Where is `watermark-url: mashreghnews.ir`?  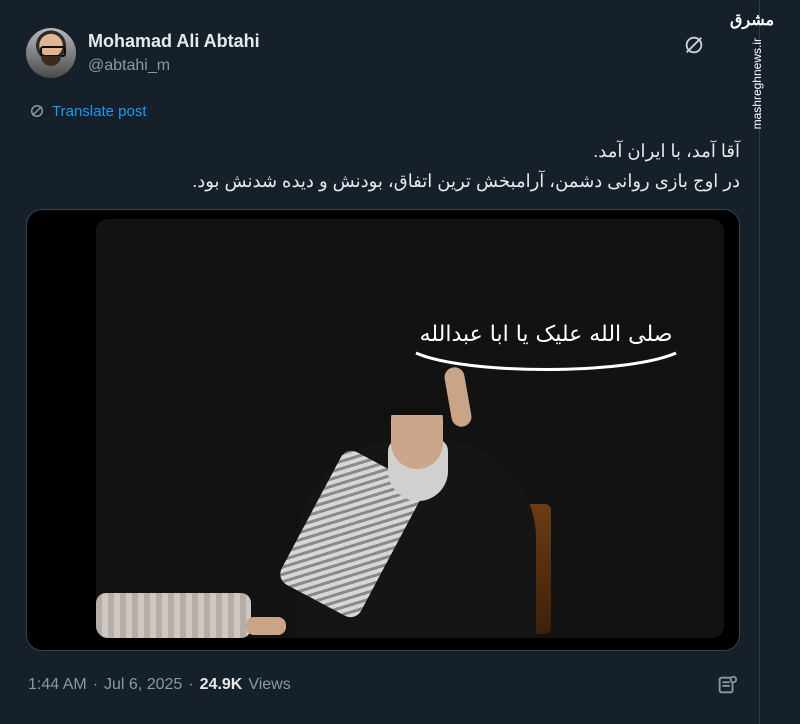 watermark-url: mashreghnews.ir is located at coordinates (757, 84).